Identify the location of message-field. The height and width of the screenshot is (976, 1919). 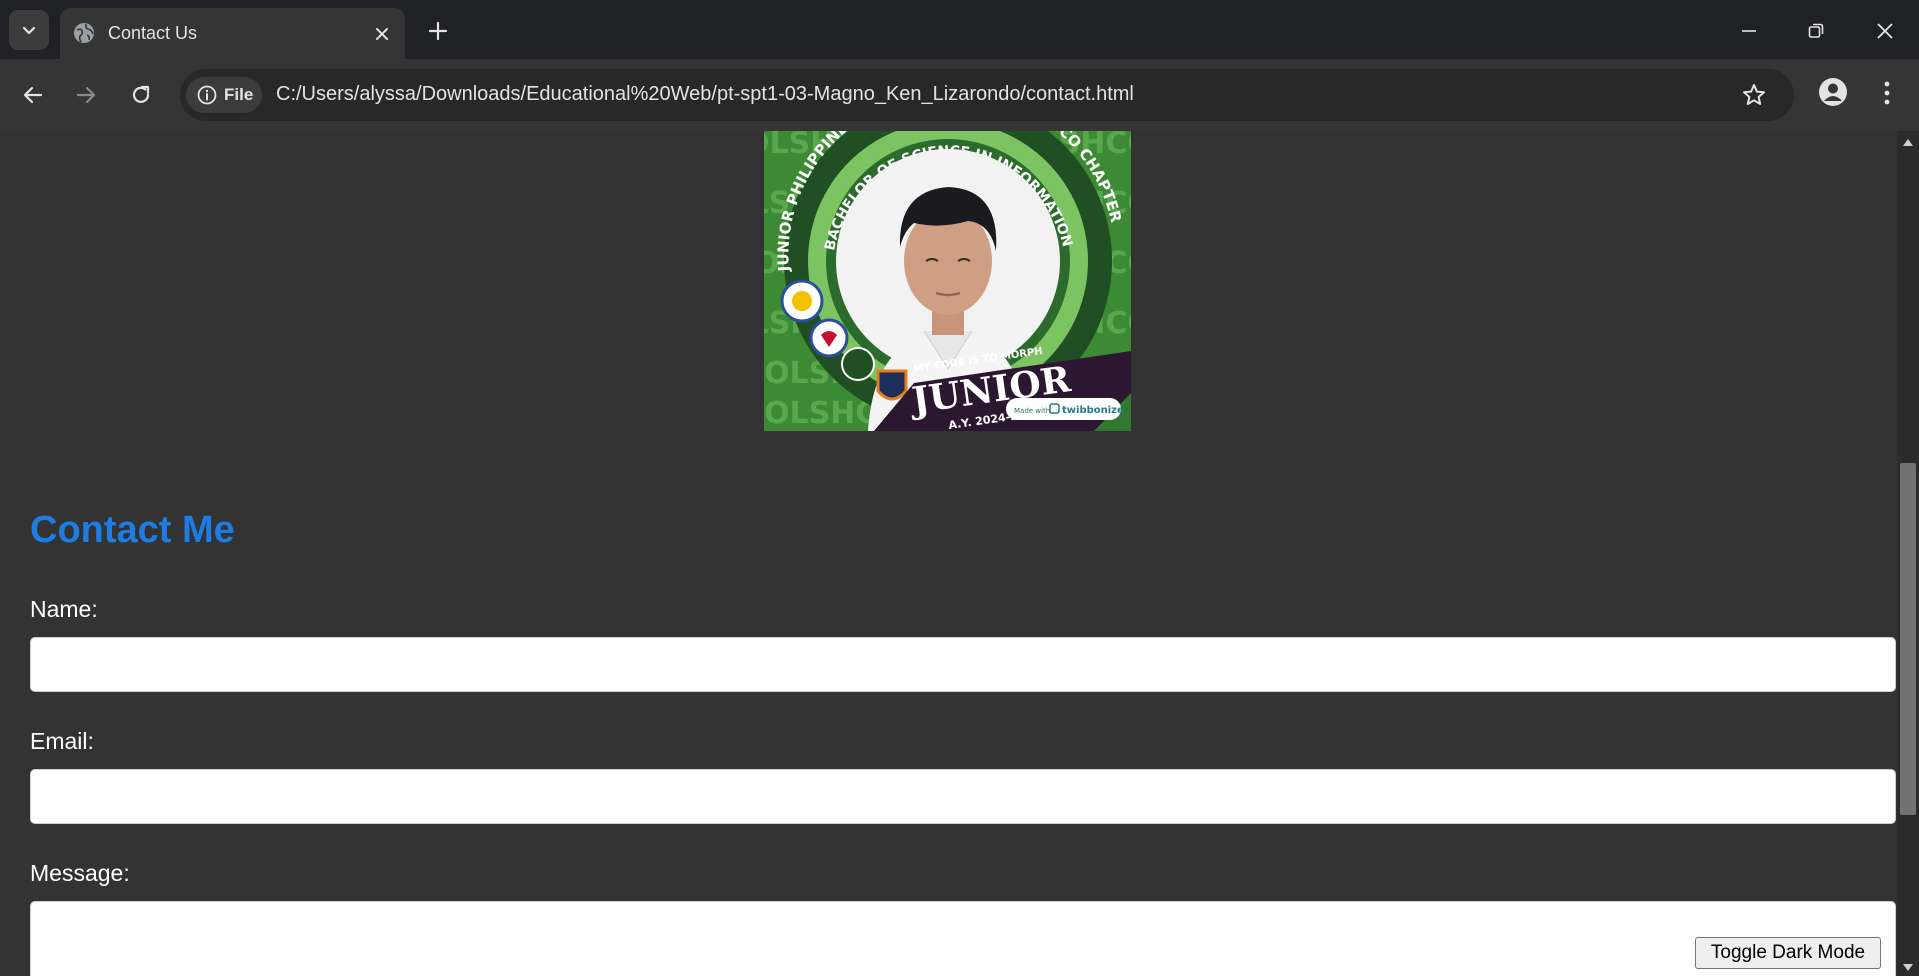
(963, 938).